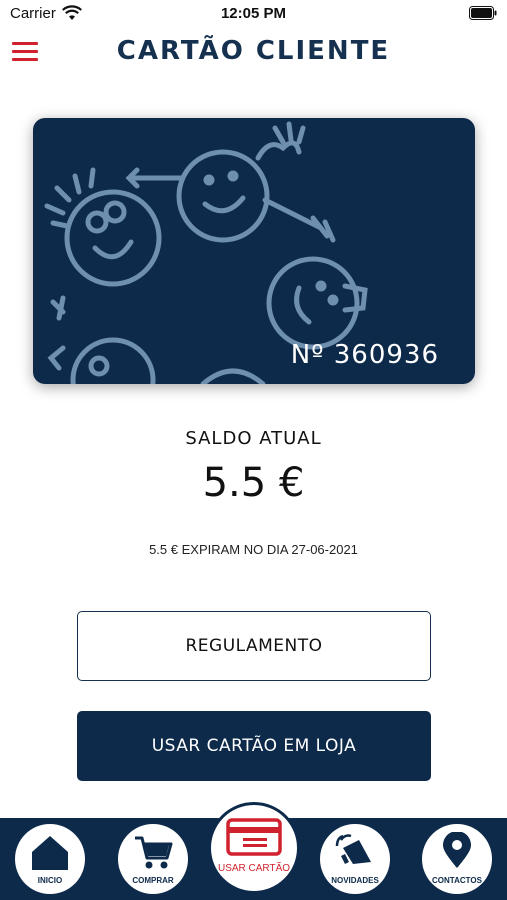  I want to click on tab-contactos: CONTACTOS, so click(457, 859).